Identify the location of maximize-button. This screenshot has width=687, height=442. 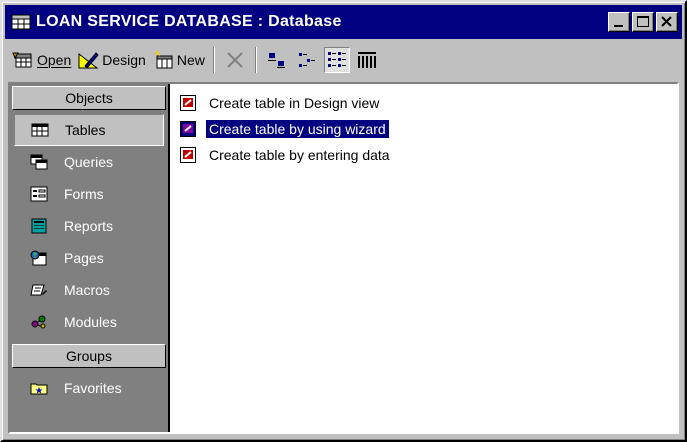
(643, 22).